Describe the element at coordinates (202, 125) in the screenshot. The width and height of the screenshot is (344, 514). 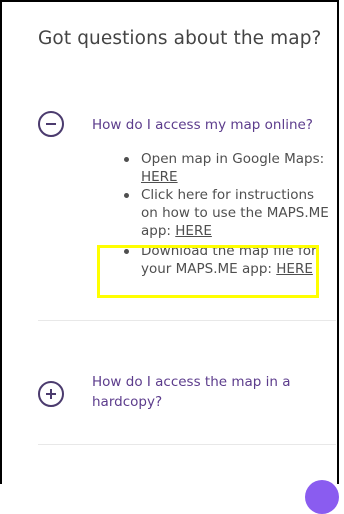
I see `faq-question-online: How do I access my map online?` at that location.